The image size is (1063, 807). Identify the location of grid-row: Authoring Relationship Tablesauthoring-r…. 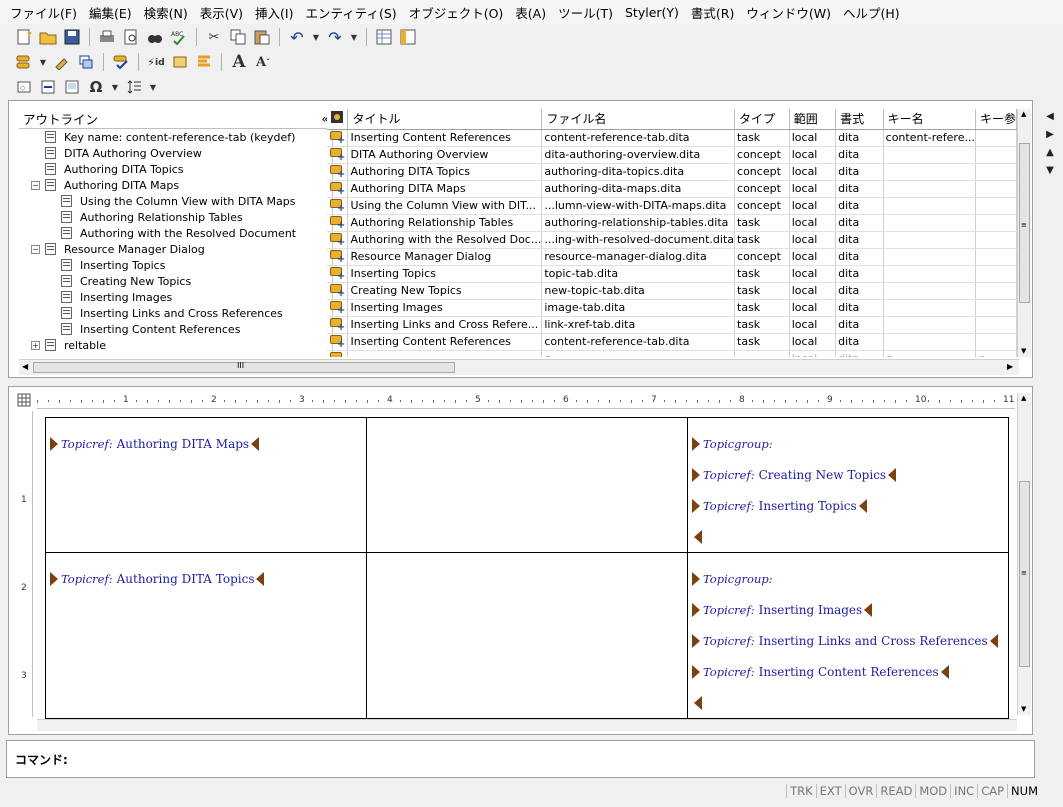
(672, 223).